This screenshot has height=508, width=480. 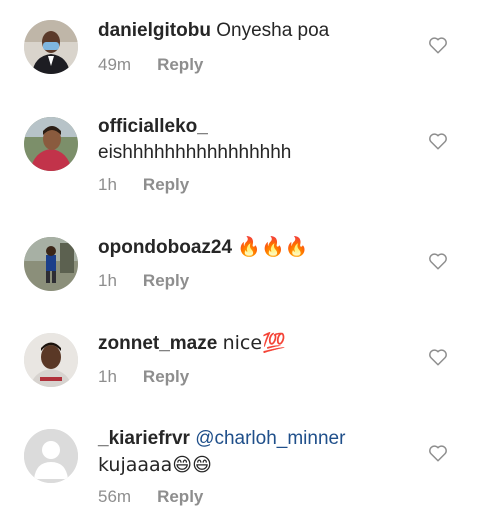 I want to click on avatar-photo-outdoor-icon, so click(x=51, y=264).